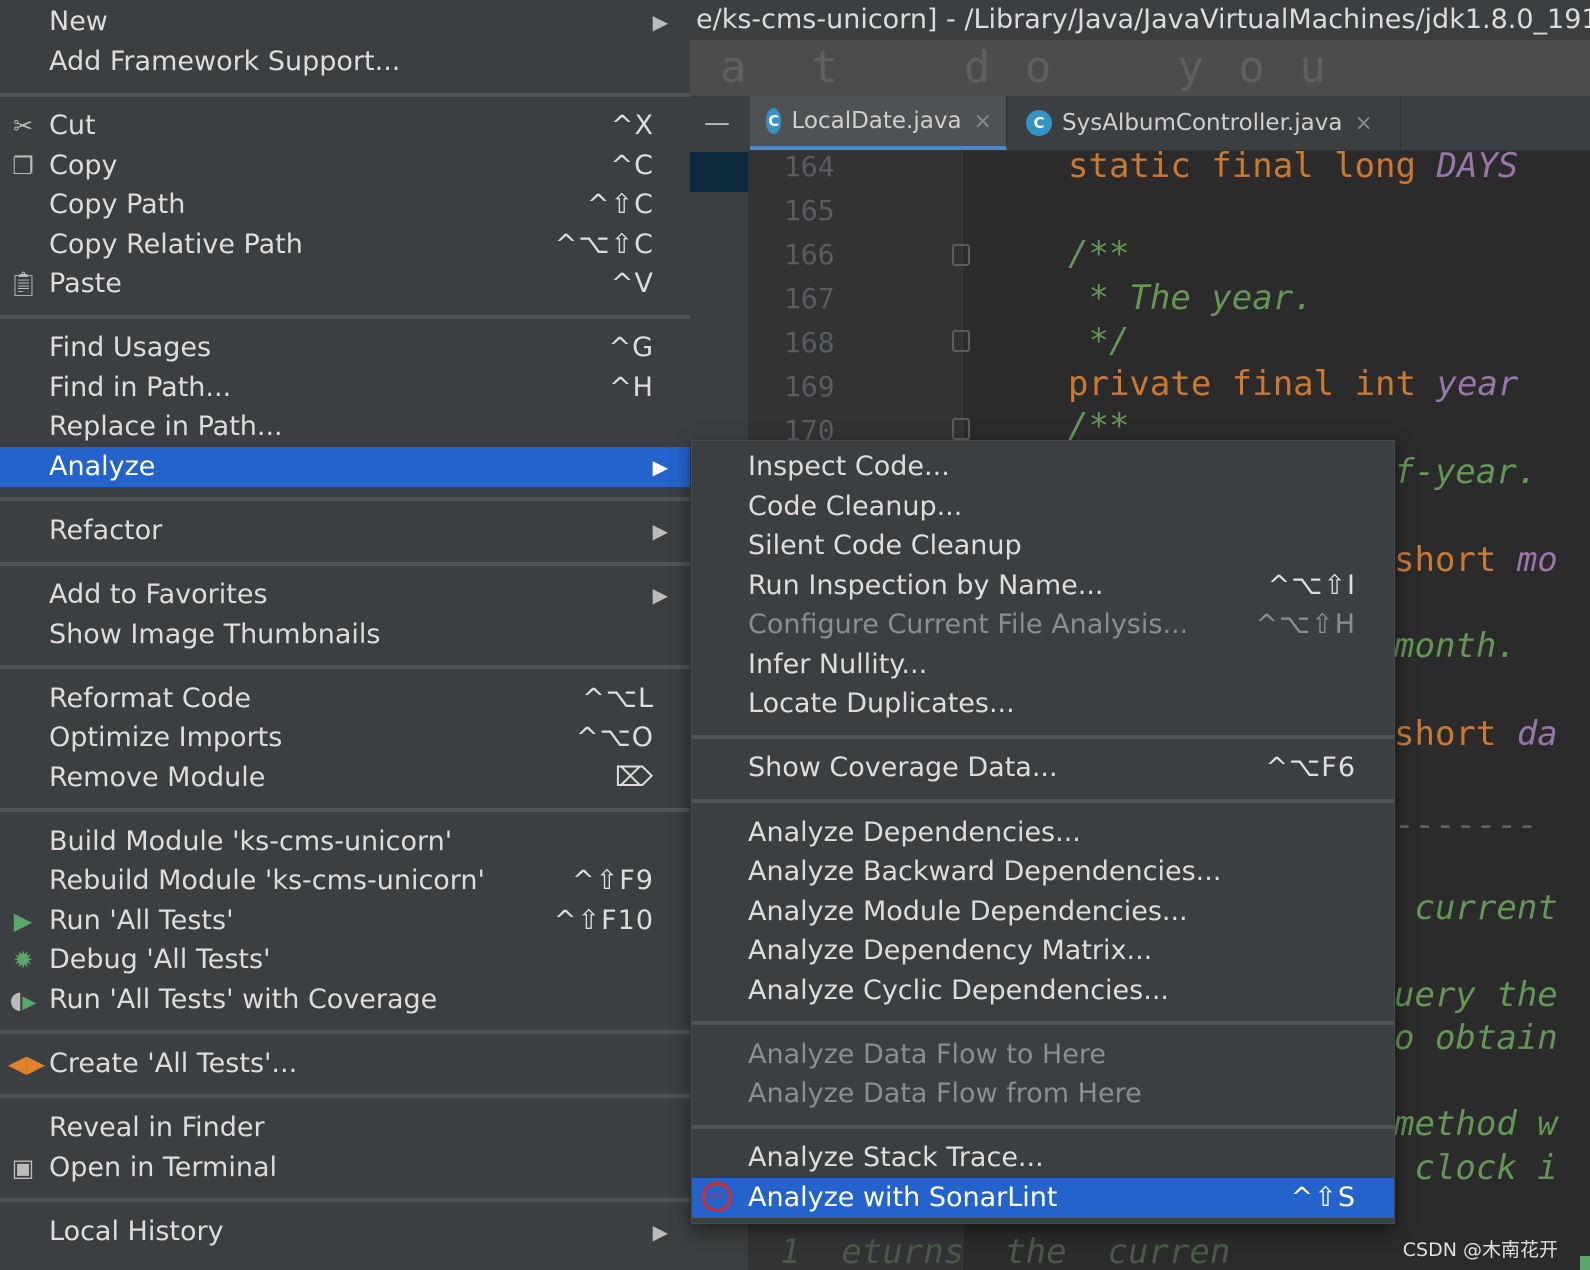  I want to click on menu-item-label: Build Module 'ks-cms-unicorn', so click(251, 841).